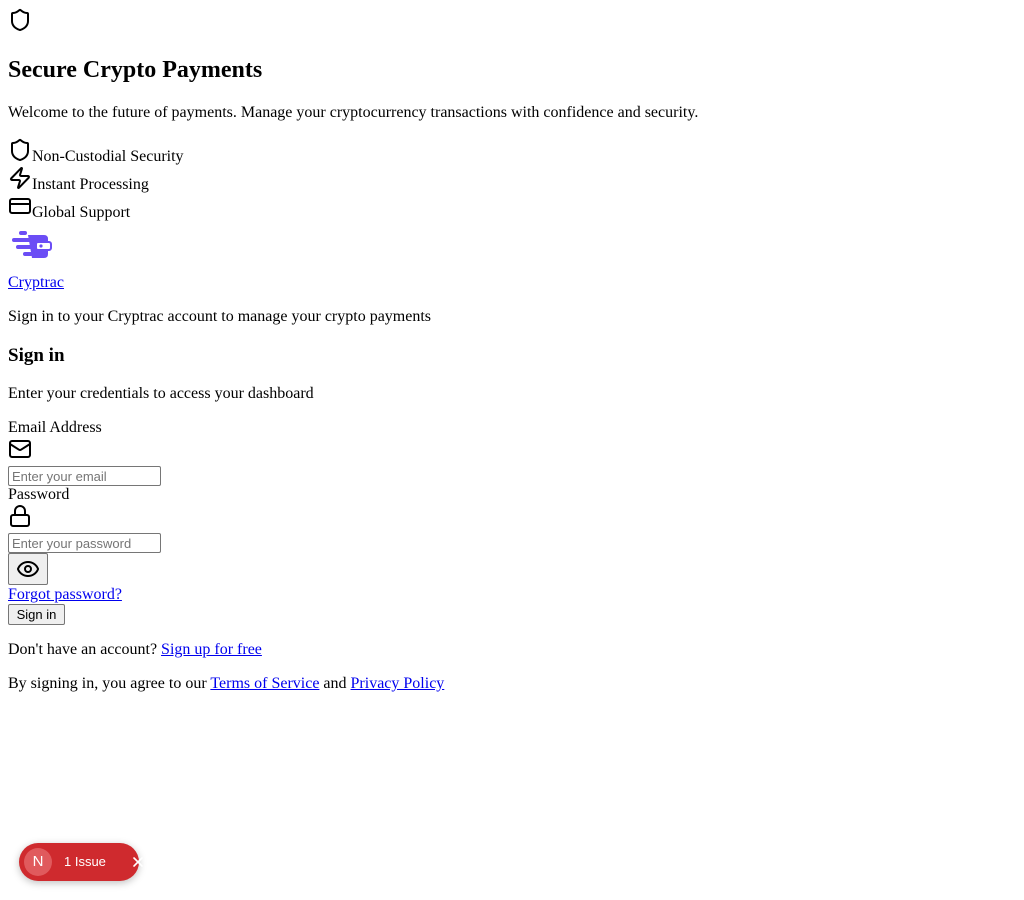  I want to click on password-field, so click(84, 543).